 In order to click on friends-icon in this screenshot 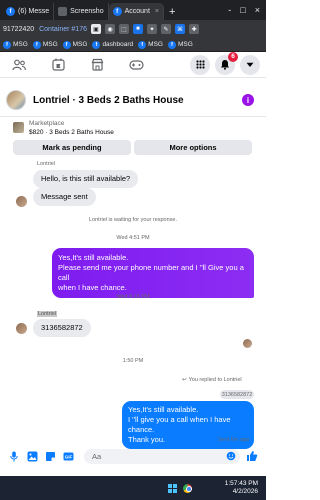, I will do `click(19, 65)`.